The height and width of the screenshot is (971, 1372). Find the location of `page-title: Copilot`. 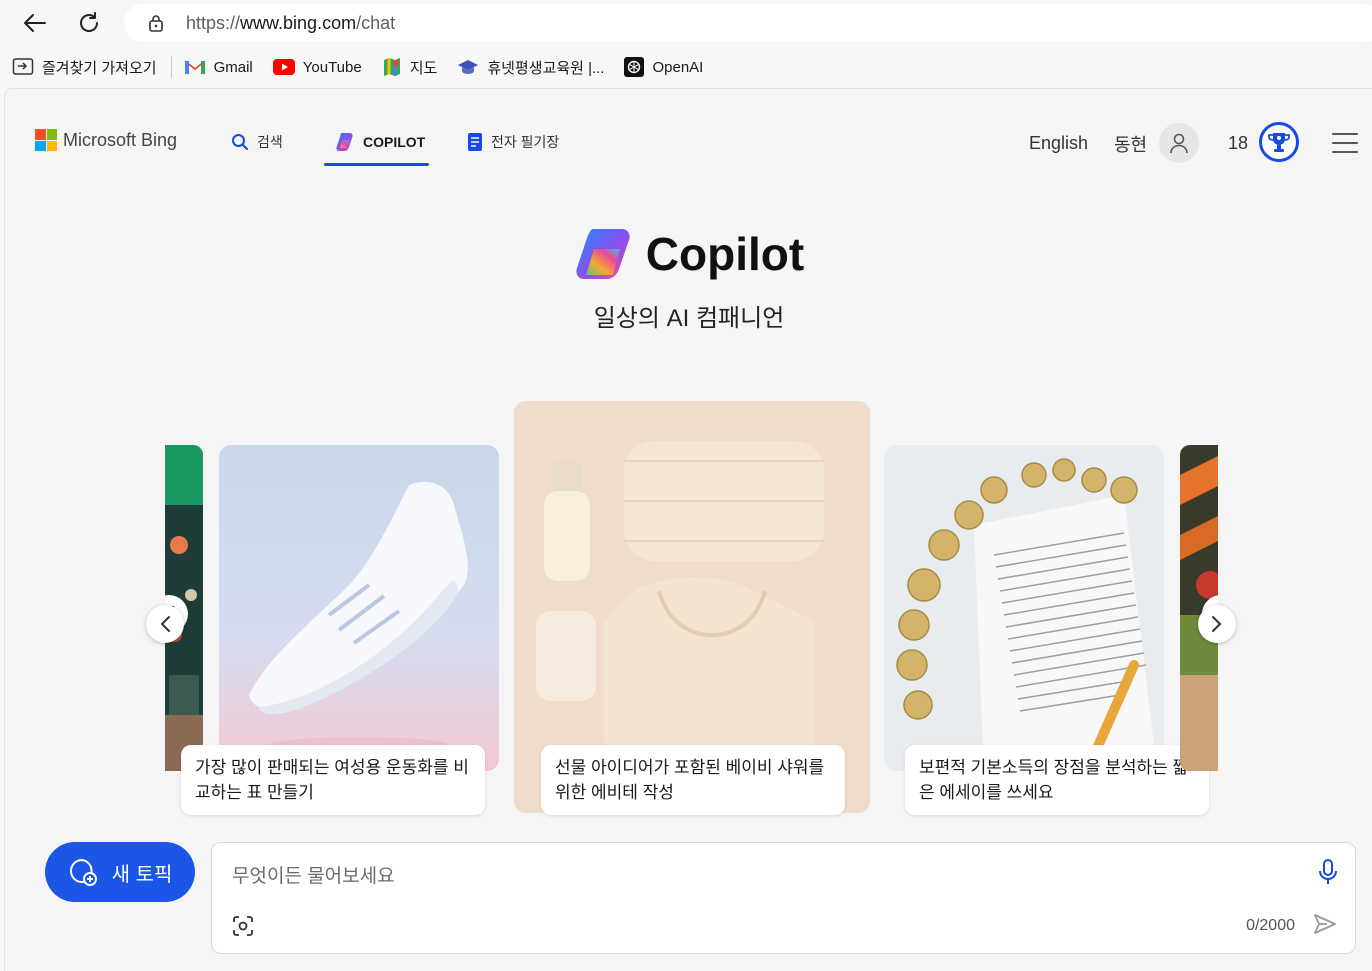

page-title: Copilot is located at coordinates (689, 254).